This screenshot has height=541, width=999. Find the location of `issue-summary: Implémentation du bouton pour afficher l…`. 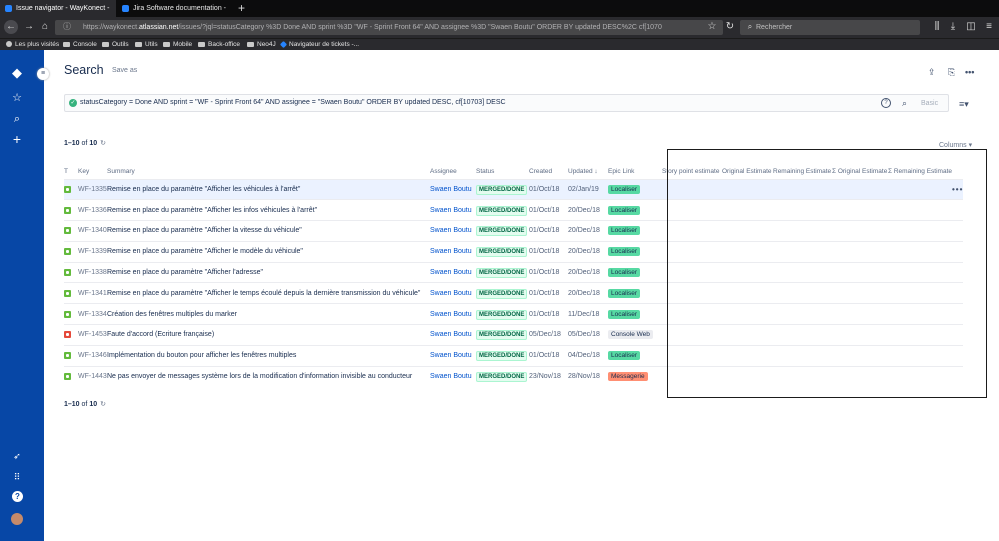

issue-summary: Implémentation du bouton pour afficher l… is located at coordinates (268, 355).